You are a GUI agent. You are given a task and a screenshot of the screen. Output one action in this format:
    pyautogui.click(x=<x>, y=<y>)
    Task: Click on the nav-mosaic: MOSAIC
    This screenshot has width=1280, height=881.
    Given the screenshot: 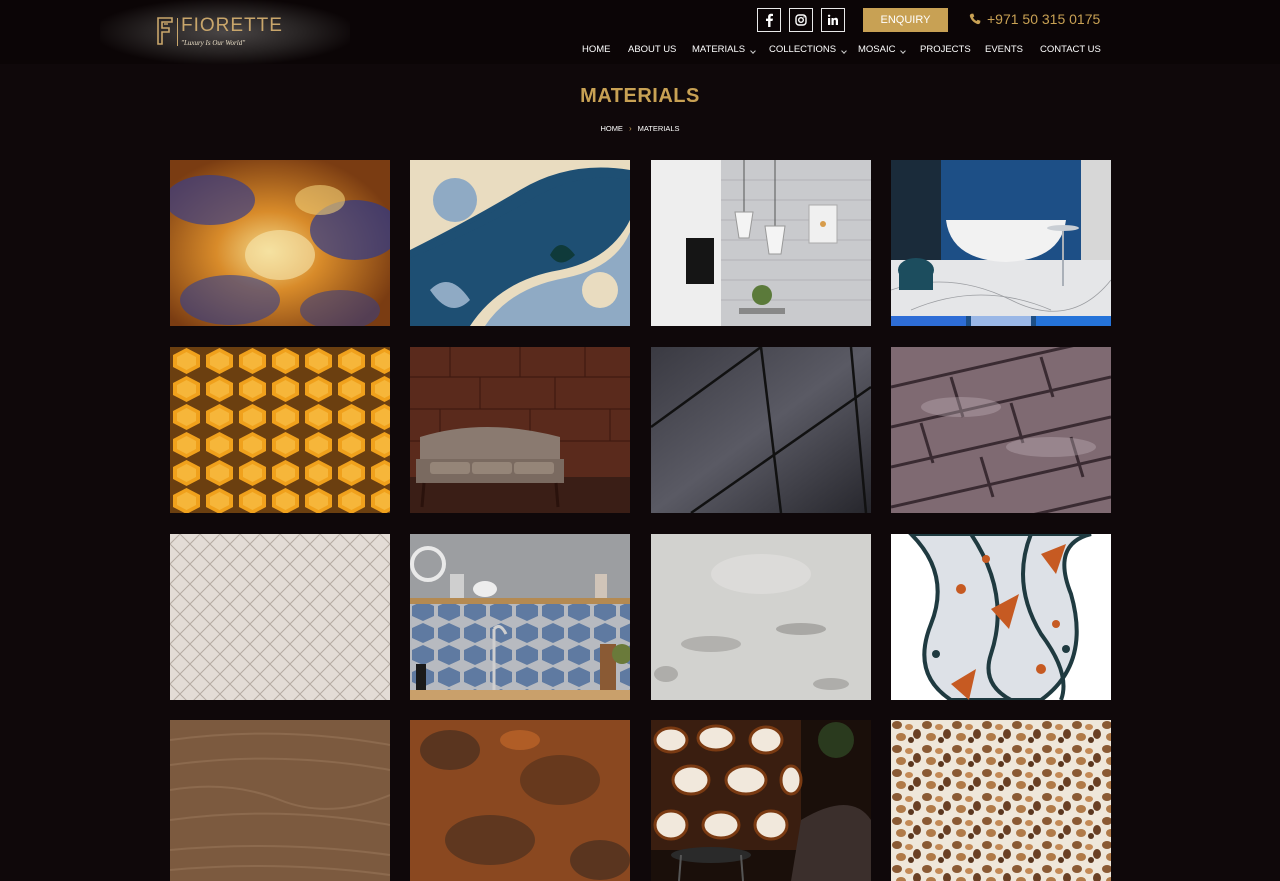 What is the action you would take?
    pyautogui.click(x=882, y=49)
    